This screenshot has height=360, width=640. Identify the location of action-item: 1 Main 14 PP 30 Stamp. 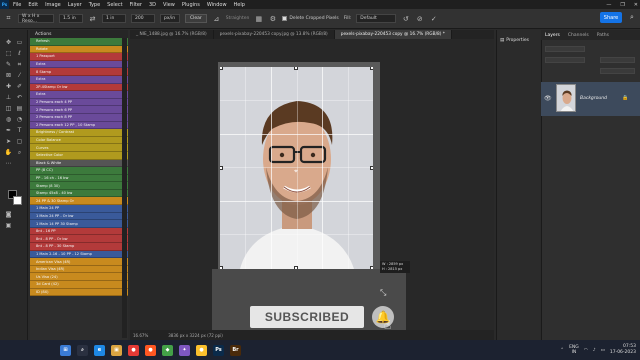
(79, 224).